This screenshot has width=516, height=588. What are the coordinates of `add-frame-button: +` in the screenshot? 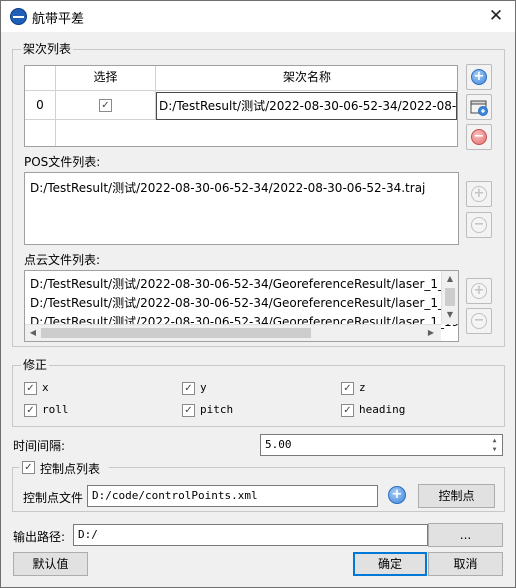 It's located at (479, 77).